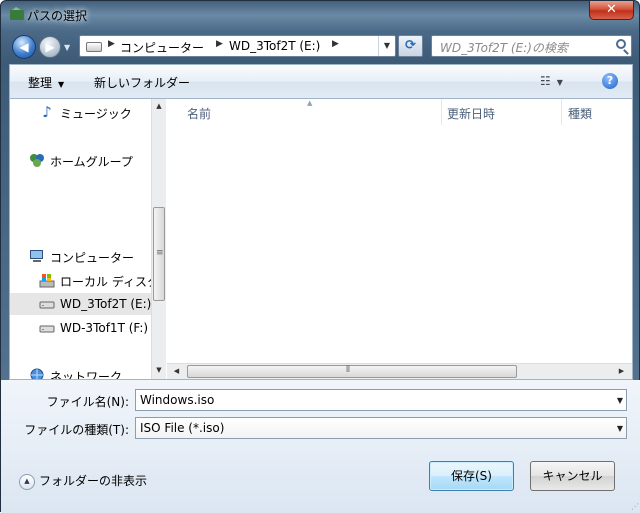 This screenshot has height=513, width=640. I want to click on sidebar-item-homegroup: ホームグループ, so click(80, 160).